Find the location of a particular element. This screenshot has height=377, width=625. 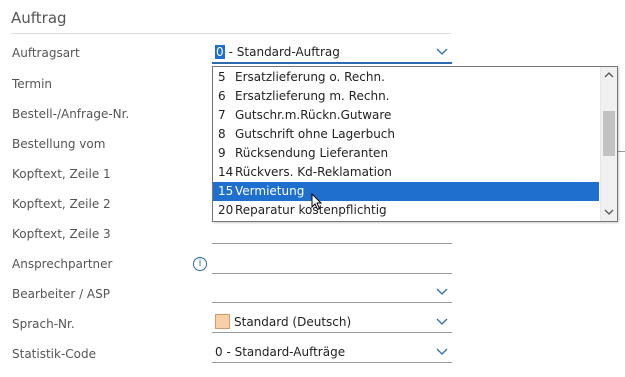

auftragsart-select: 0- Standard-Auftrag is located at coordinates (332, 53).